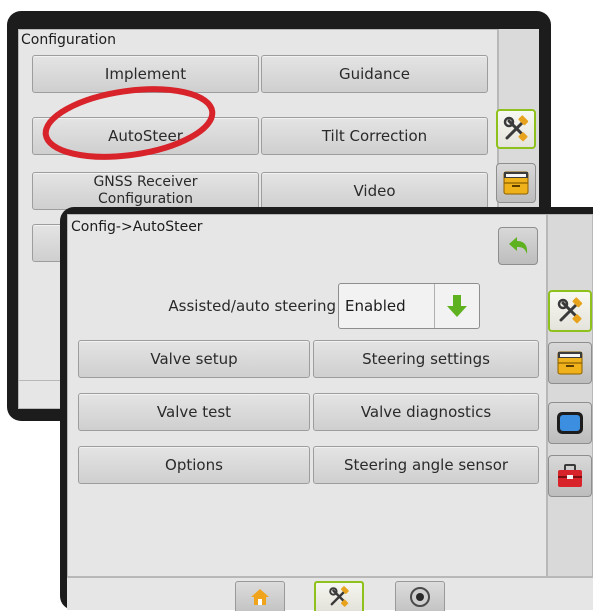 This screenshot has width=593, height=611. Describe the element at coordinates (570, 395) in the screenshot. I see `side-rail` at that location.